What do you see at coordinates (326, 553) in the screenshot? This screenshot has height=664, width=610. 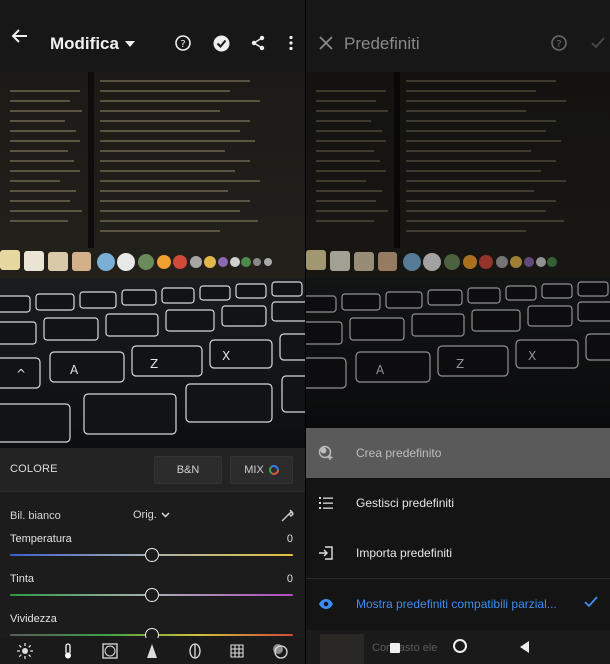 I see `import-icon` at bounding box center [326, 553].